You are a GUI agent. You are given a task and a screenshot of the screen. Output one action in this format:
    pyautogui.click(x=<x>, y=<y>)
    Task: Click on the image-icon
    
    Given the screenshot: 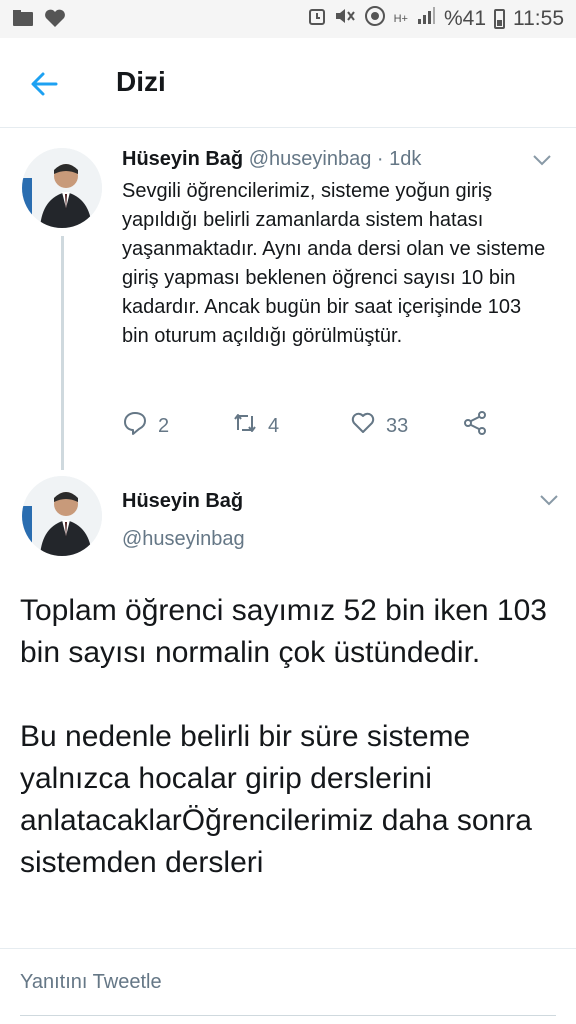 What is the action you would take?
    pyautogui.click(x=23, y=20)
    